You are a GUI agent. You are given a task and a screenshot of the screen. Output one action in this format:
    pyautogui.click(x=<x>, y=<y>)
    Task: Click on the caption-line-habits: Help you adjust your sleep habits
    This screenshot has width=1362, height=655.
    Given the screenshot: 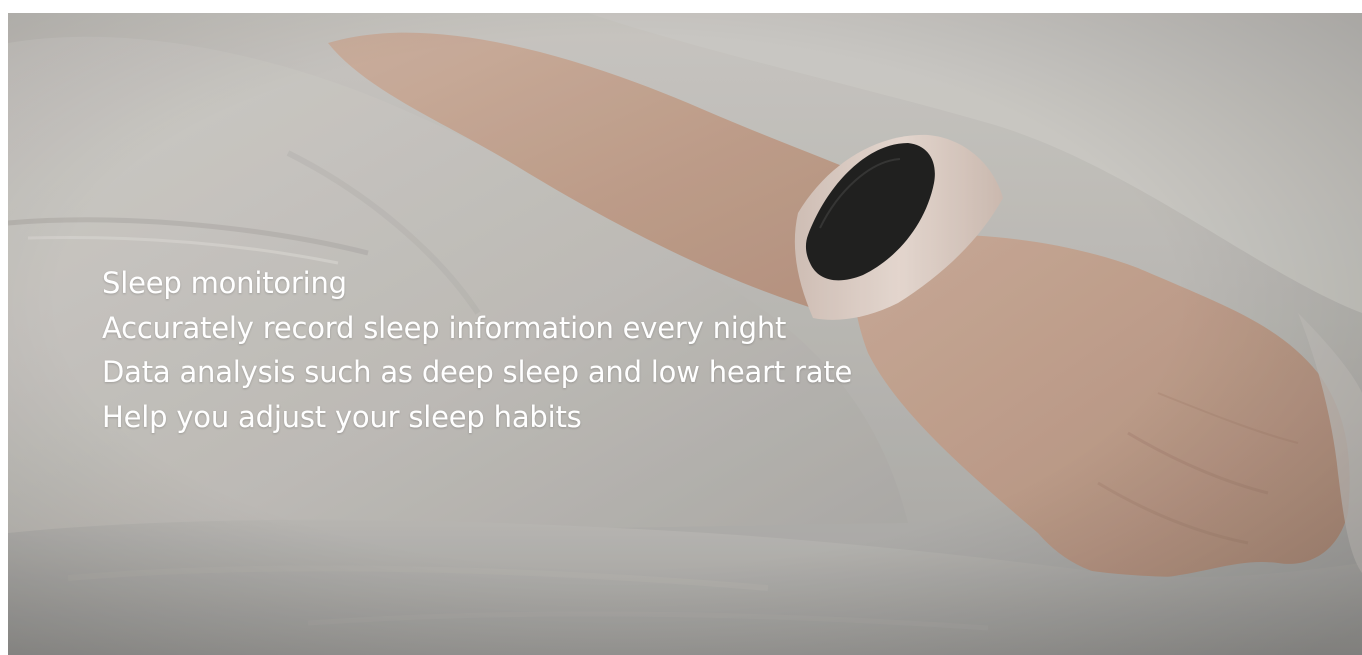 What is the action you would take?
    pyautogui.click(x=342, y=416)
    